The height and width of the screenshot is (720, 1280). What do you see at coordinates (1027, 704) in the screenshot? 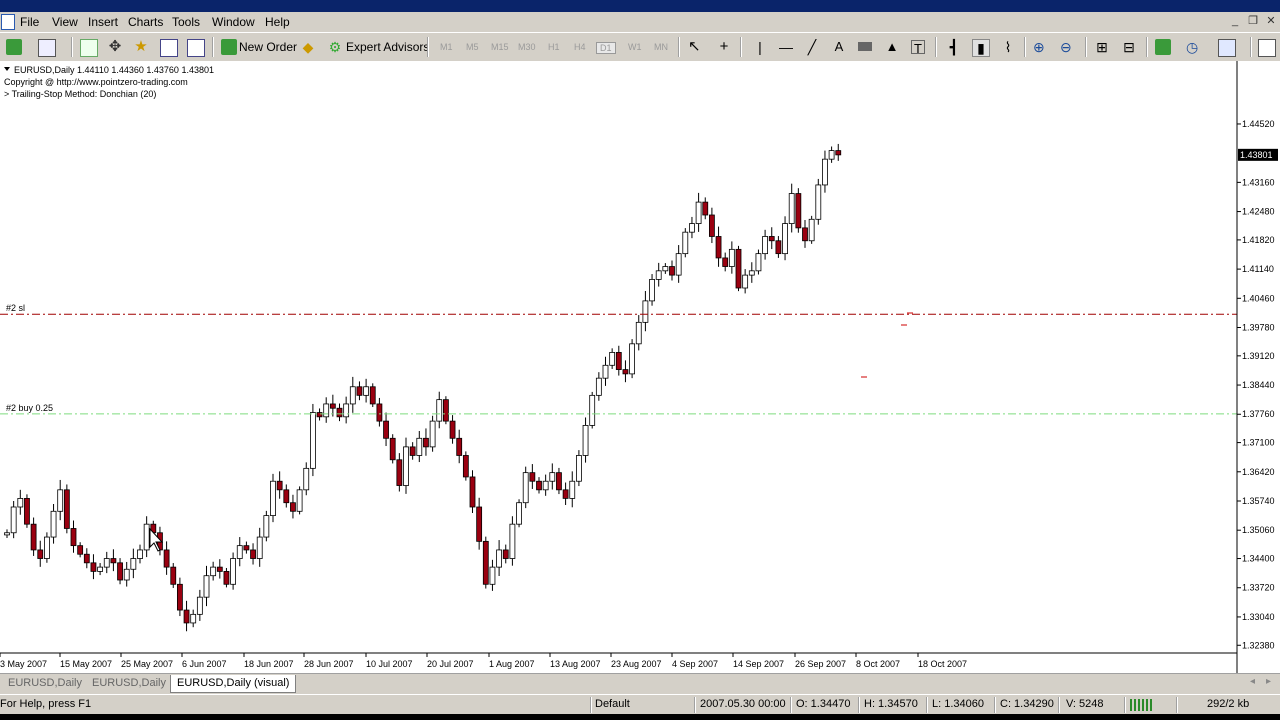
I see `status-close: C: 1.34290` at bounding box center [1027, 704].